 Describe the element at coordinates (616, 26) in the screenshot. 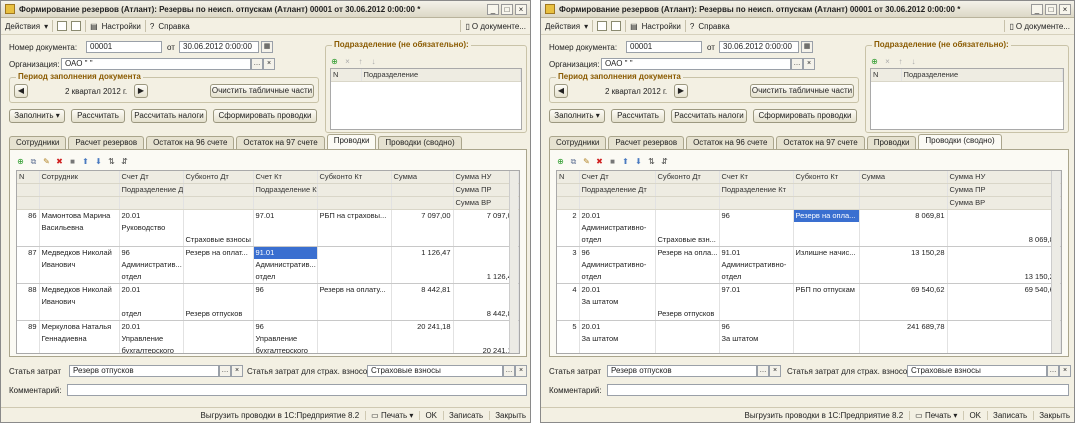

I see `save-icon` at that location.